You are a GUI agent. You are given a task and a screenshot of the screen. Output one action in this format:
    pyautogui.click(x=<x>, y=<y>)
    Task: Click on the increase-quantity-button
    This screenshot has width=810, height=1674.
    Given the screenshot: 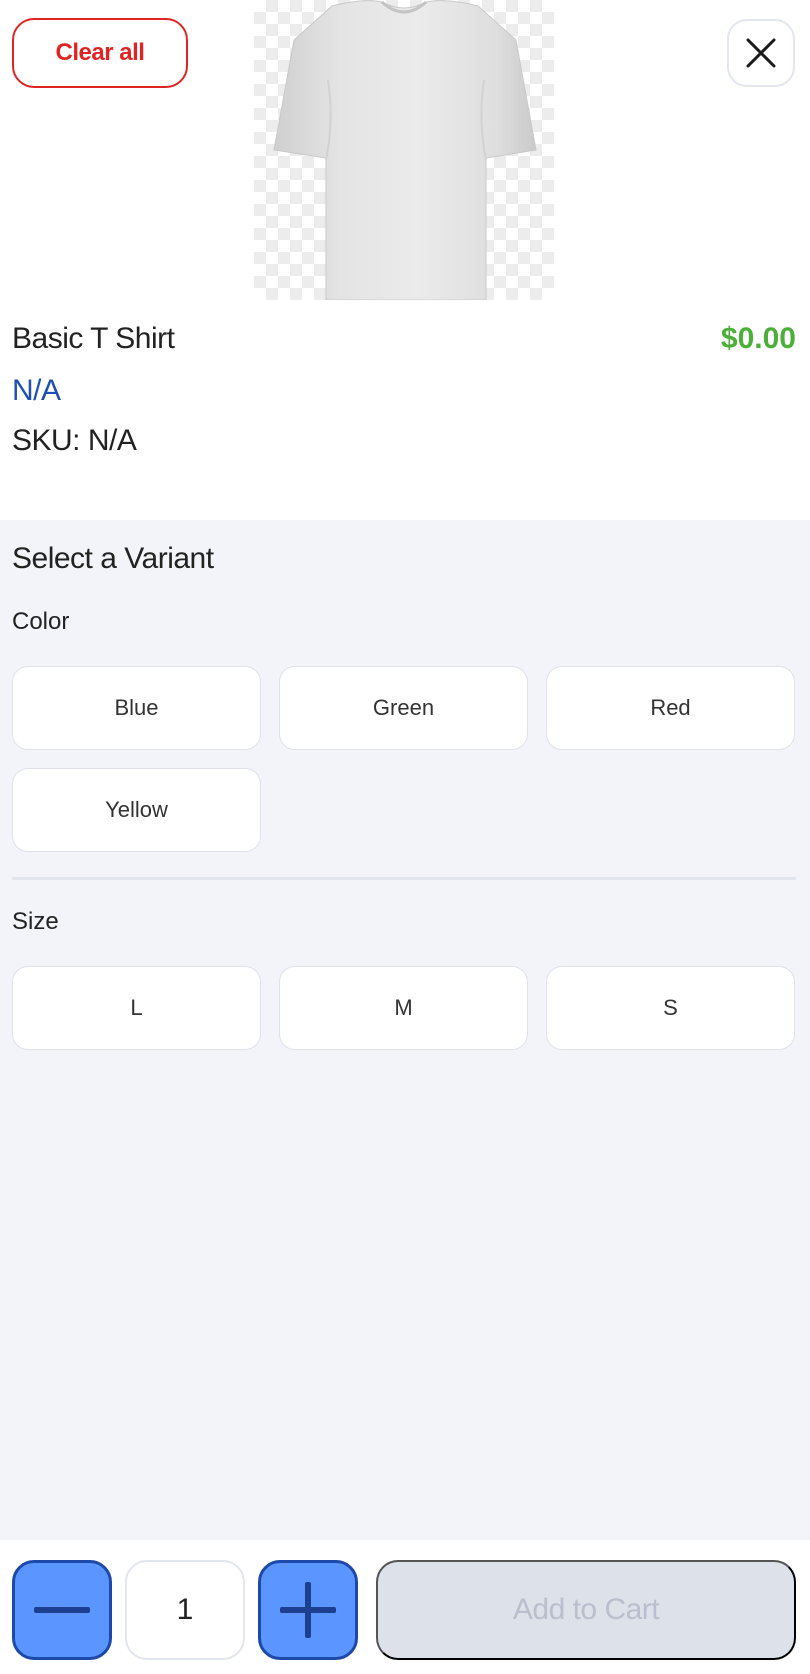 What is the action you would take?
    pyautogui.click(x=308, y=1610)
    